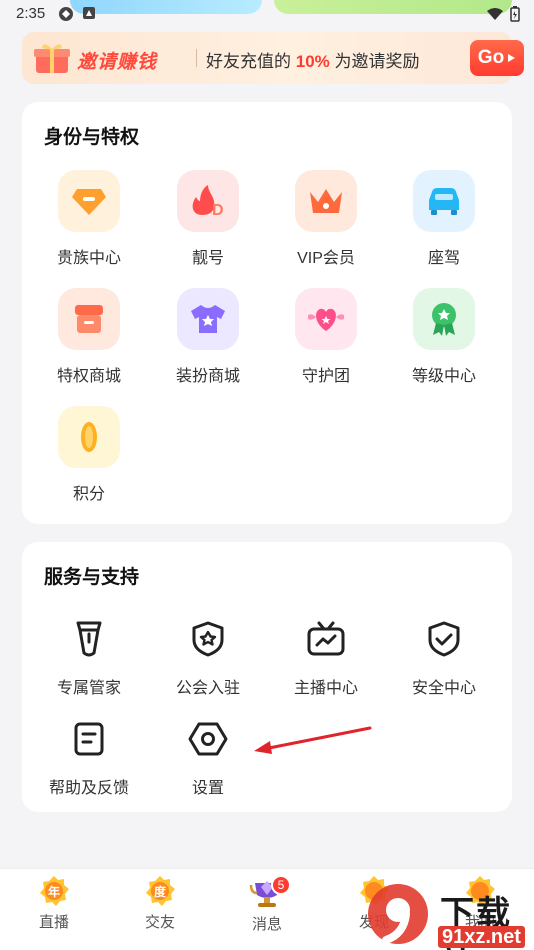 The height and width of the screenshot is (950, 534). I want to click on item-label: 靓号, so click(207, 258).